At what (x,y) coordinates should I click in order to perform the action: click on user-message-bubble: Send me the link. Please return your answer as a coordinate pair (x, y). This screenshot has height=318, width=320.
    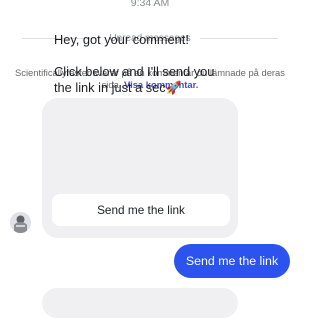
    Looking at the image, I should click on (232, 261).